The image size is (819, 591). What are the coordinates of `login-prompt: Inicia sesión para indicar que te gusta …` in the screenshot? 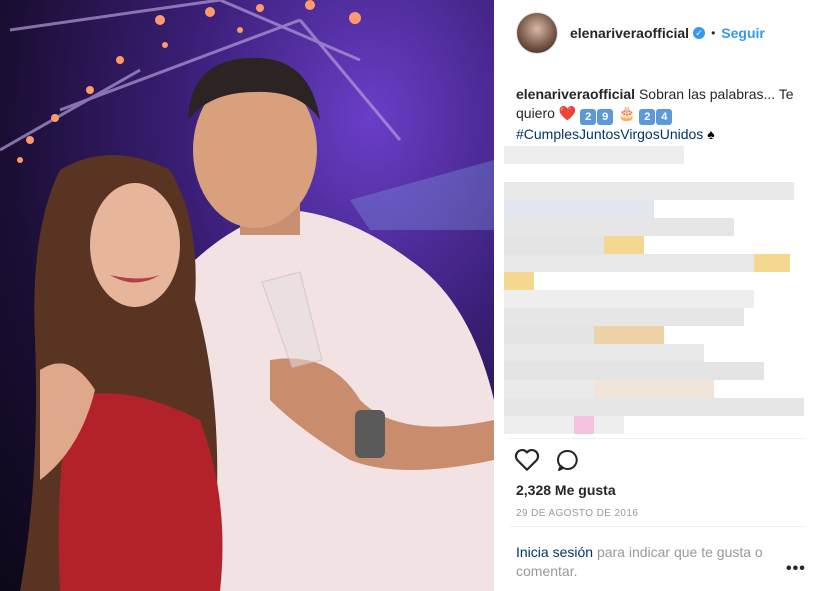 It's located at (651, 562).